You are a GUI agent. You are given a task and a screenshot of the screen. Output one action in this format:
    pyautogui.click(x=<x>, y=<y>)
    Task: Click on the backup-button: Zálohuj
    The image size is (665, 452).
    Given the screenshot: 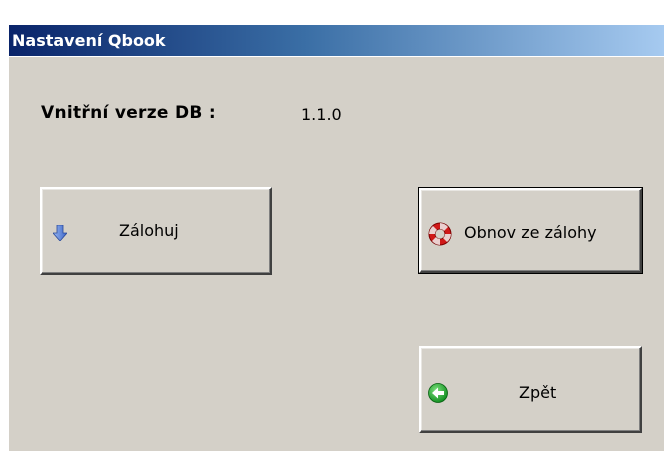 What is the action you would take?
    pyautogui.click(x=156, y=231)
    